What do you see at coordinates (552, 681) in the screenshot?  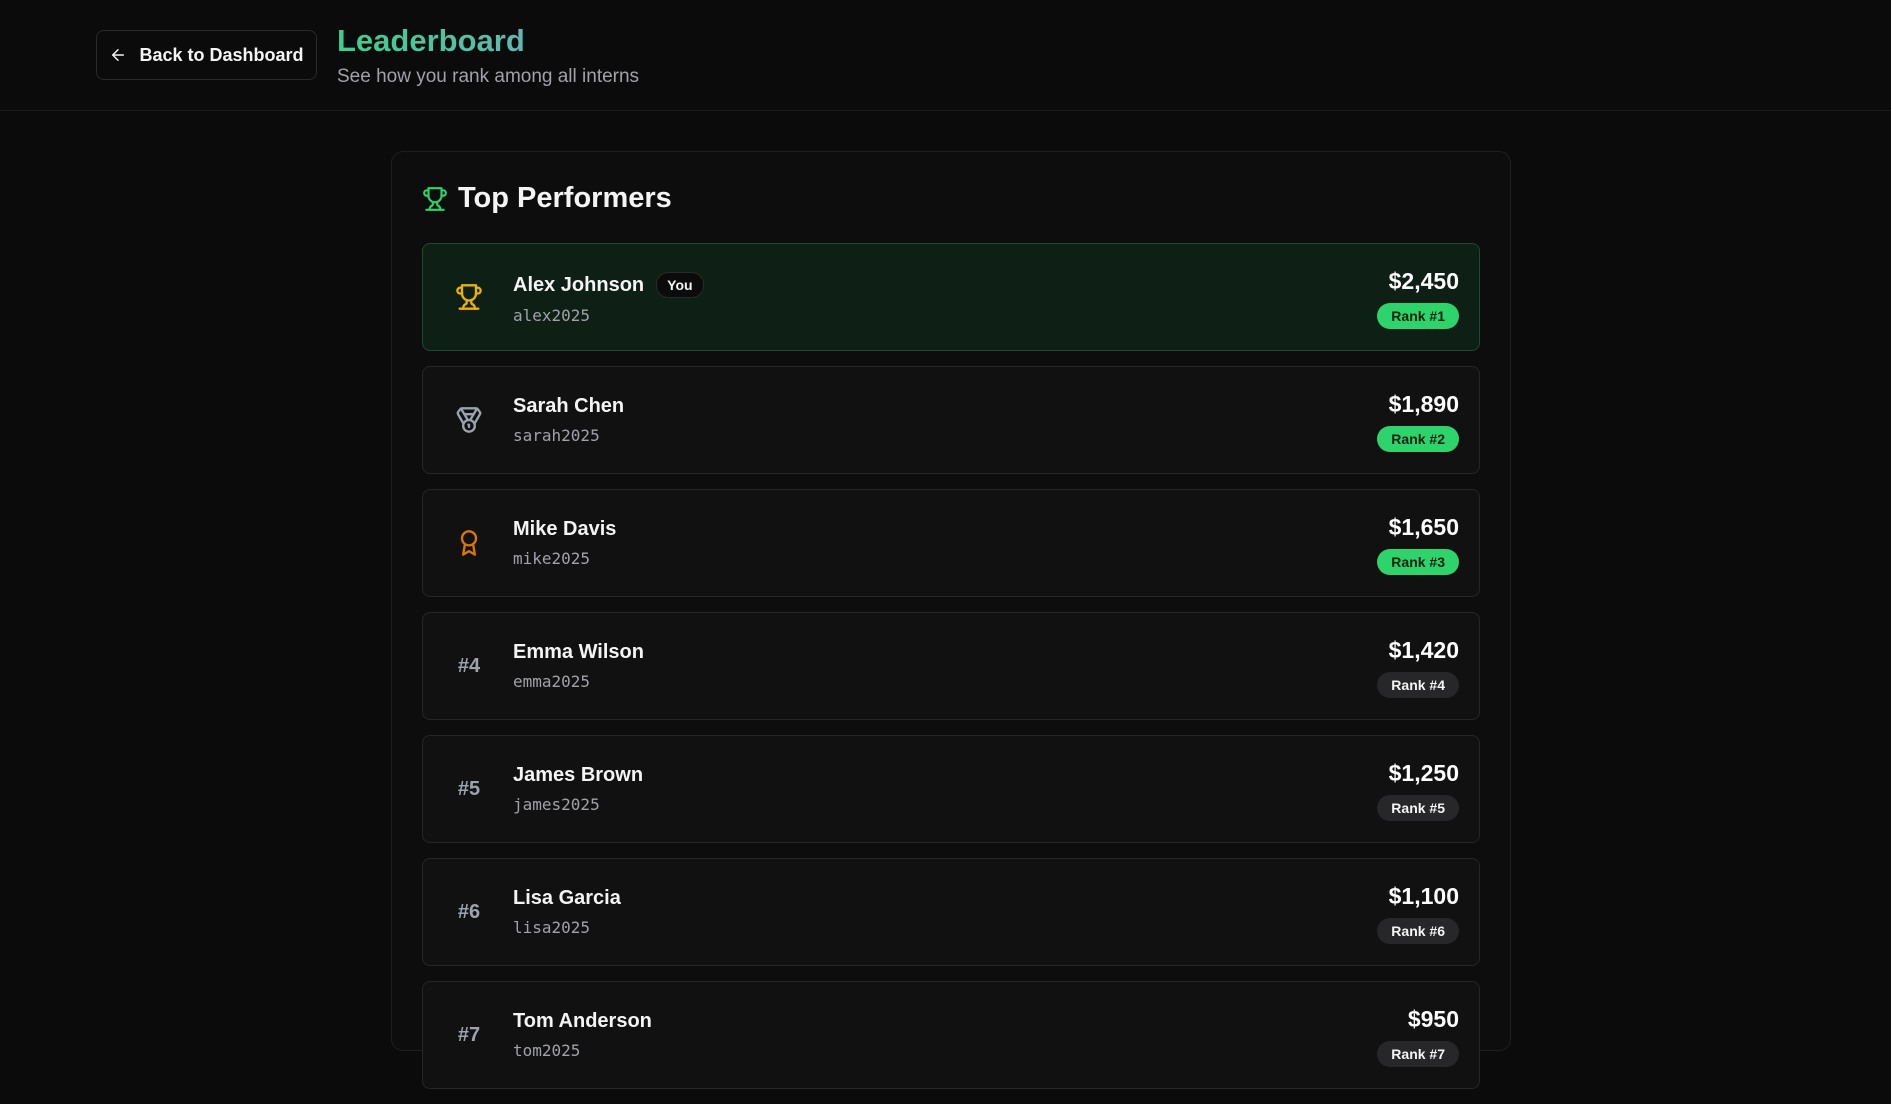 I see `user-handle: emma2025` at bounding box center [552, 681].